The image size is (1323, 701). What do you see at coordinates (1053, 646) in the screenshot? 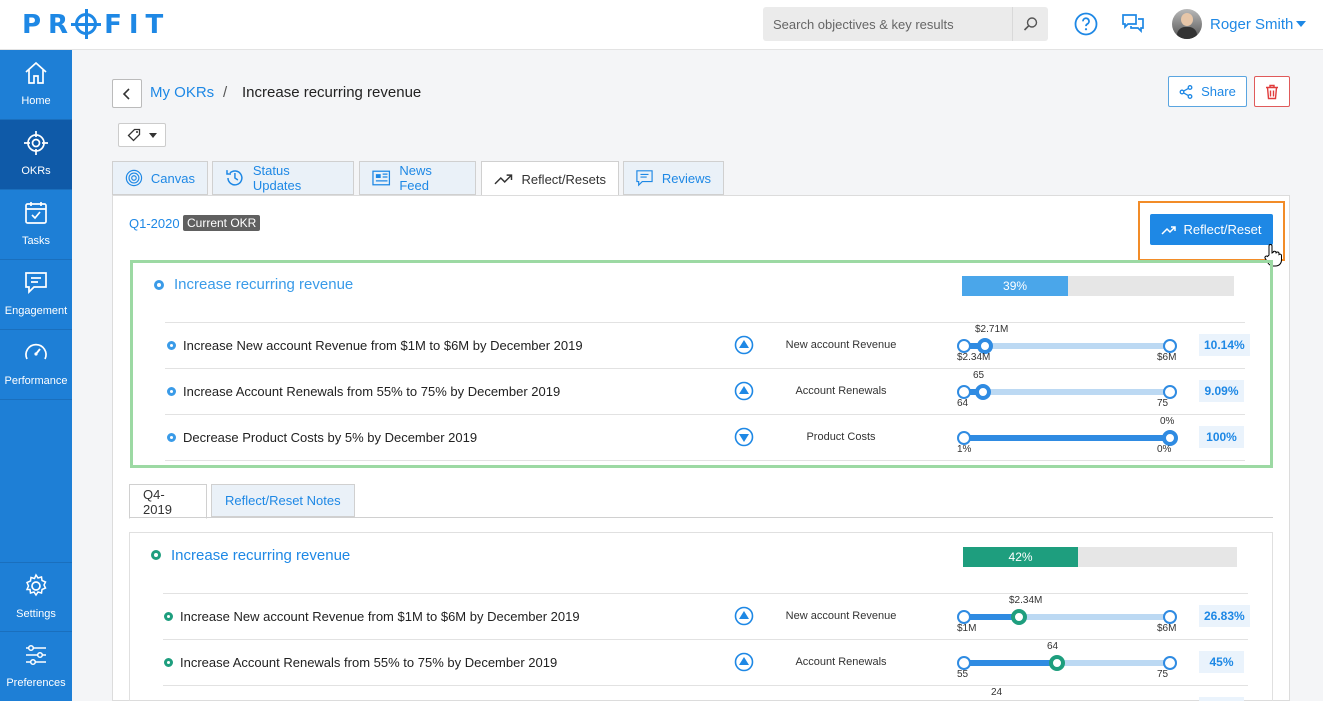
I see `kr-current-value: 64` at bounding box center [1053, 646].